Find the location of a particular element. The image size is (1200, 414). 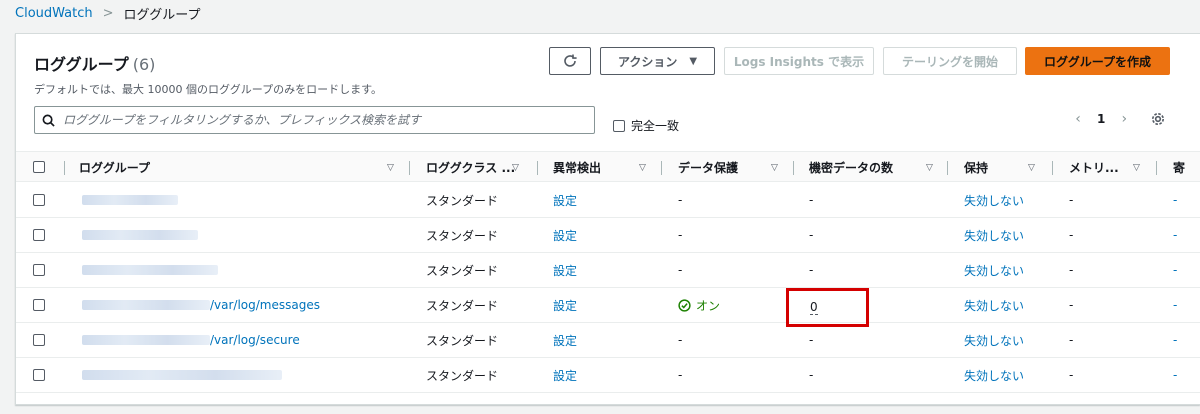

column-header-label: 異常検出 is located at coordinates (577, 168).